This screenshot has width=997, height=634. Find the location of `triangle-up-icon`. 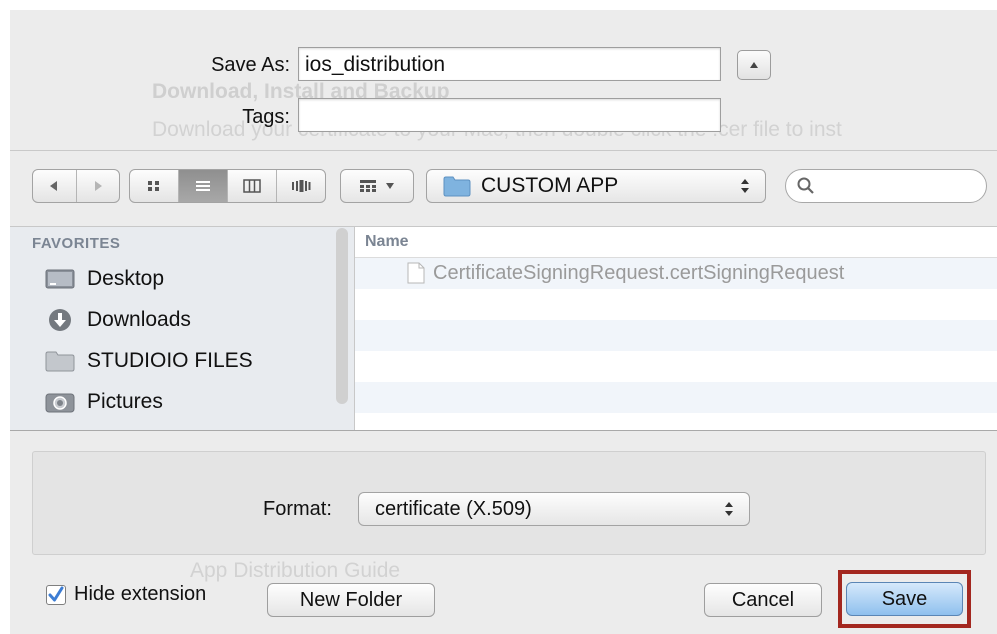

triangle-up-icon is located at coordinates (754, 65).